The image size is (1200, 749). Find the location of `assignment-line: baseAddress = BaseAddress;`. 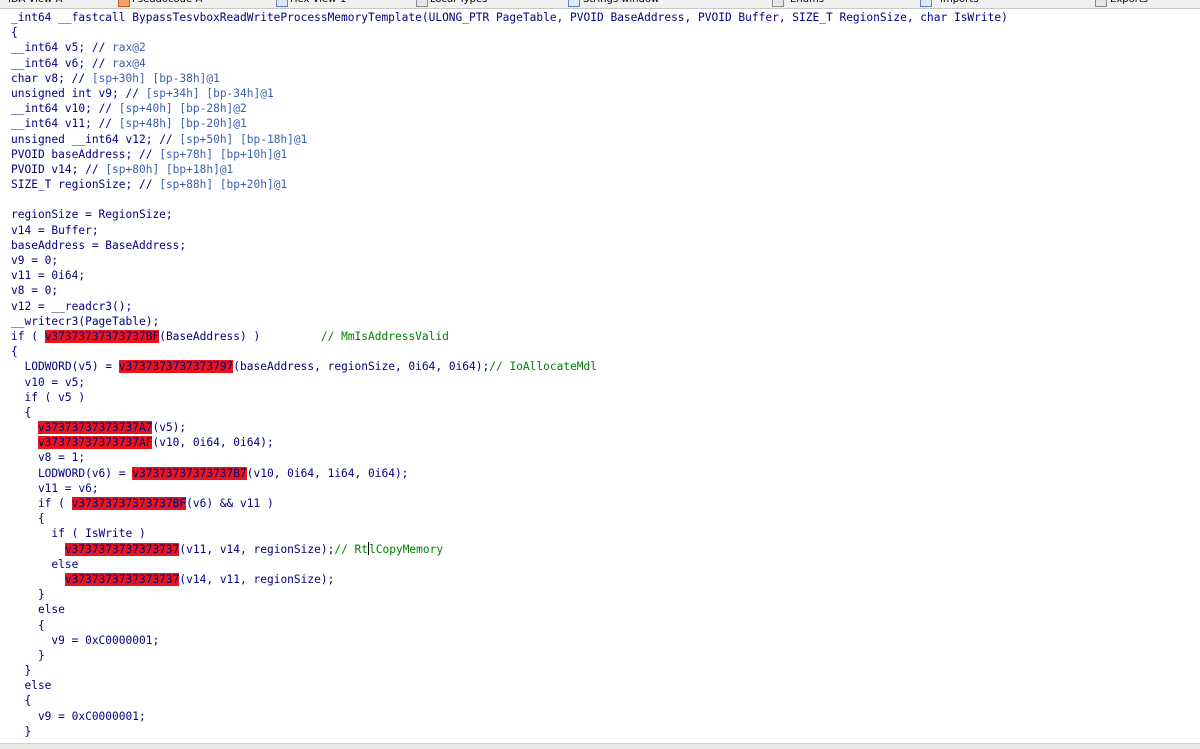

assignment-line: baseAddress = BaseAddress; is located at coordinates (603, 245).